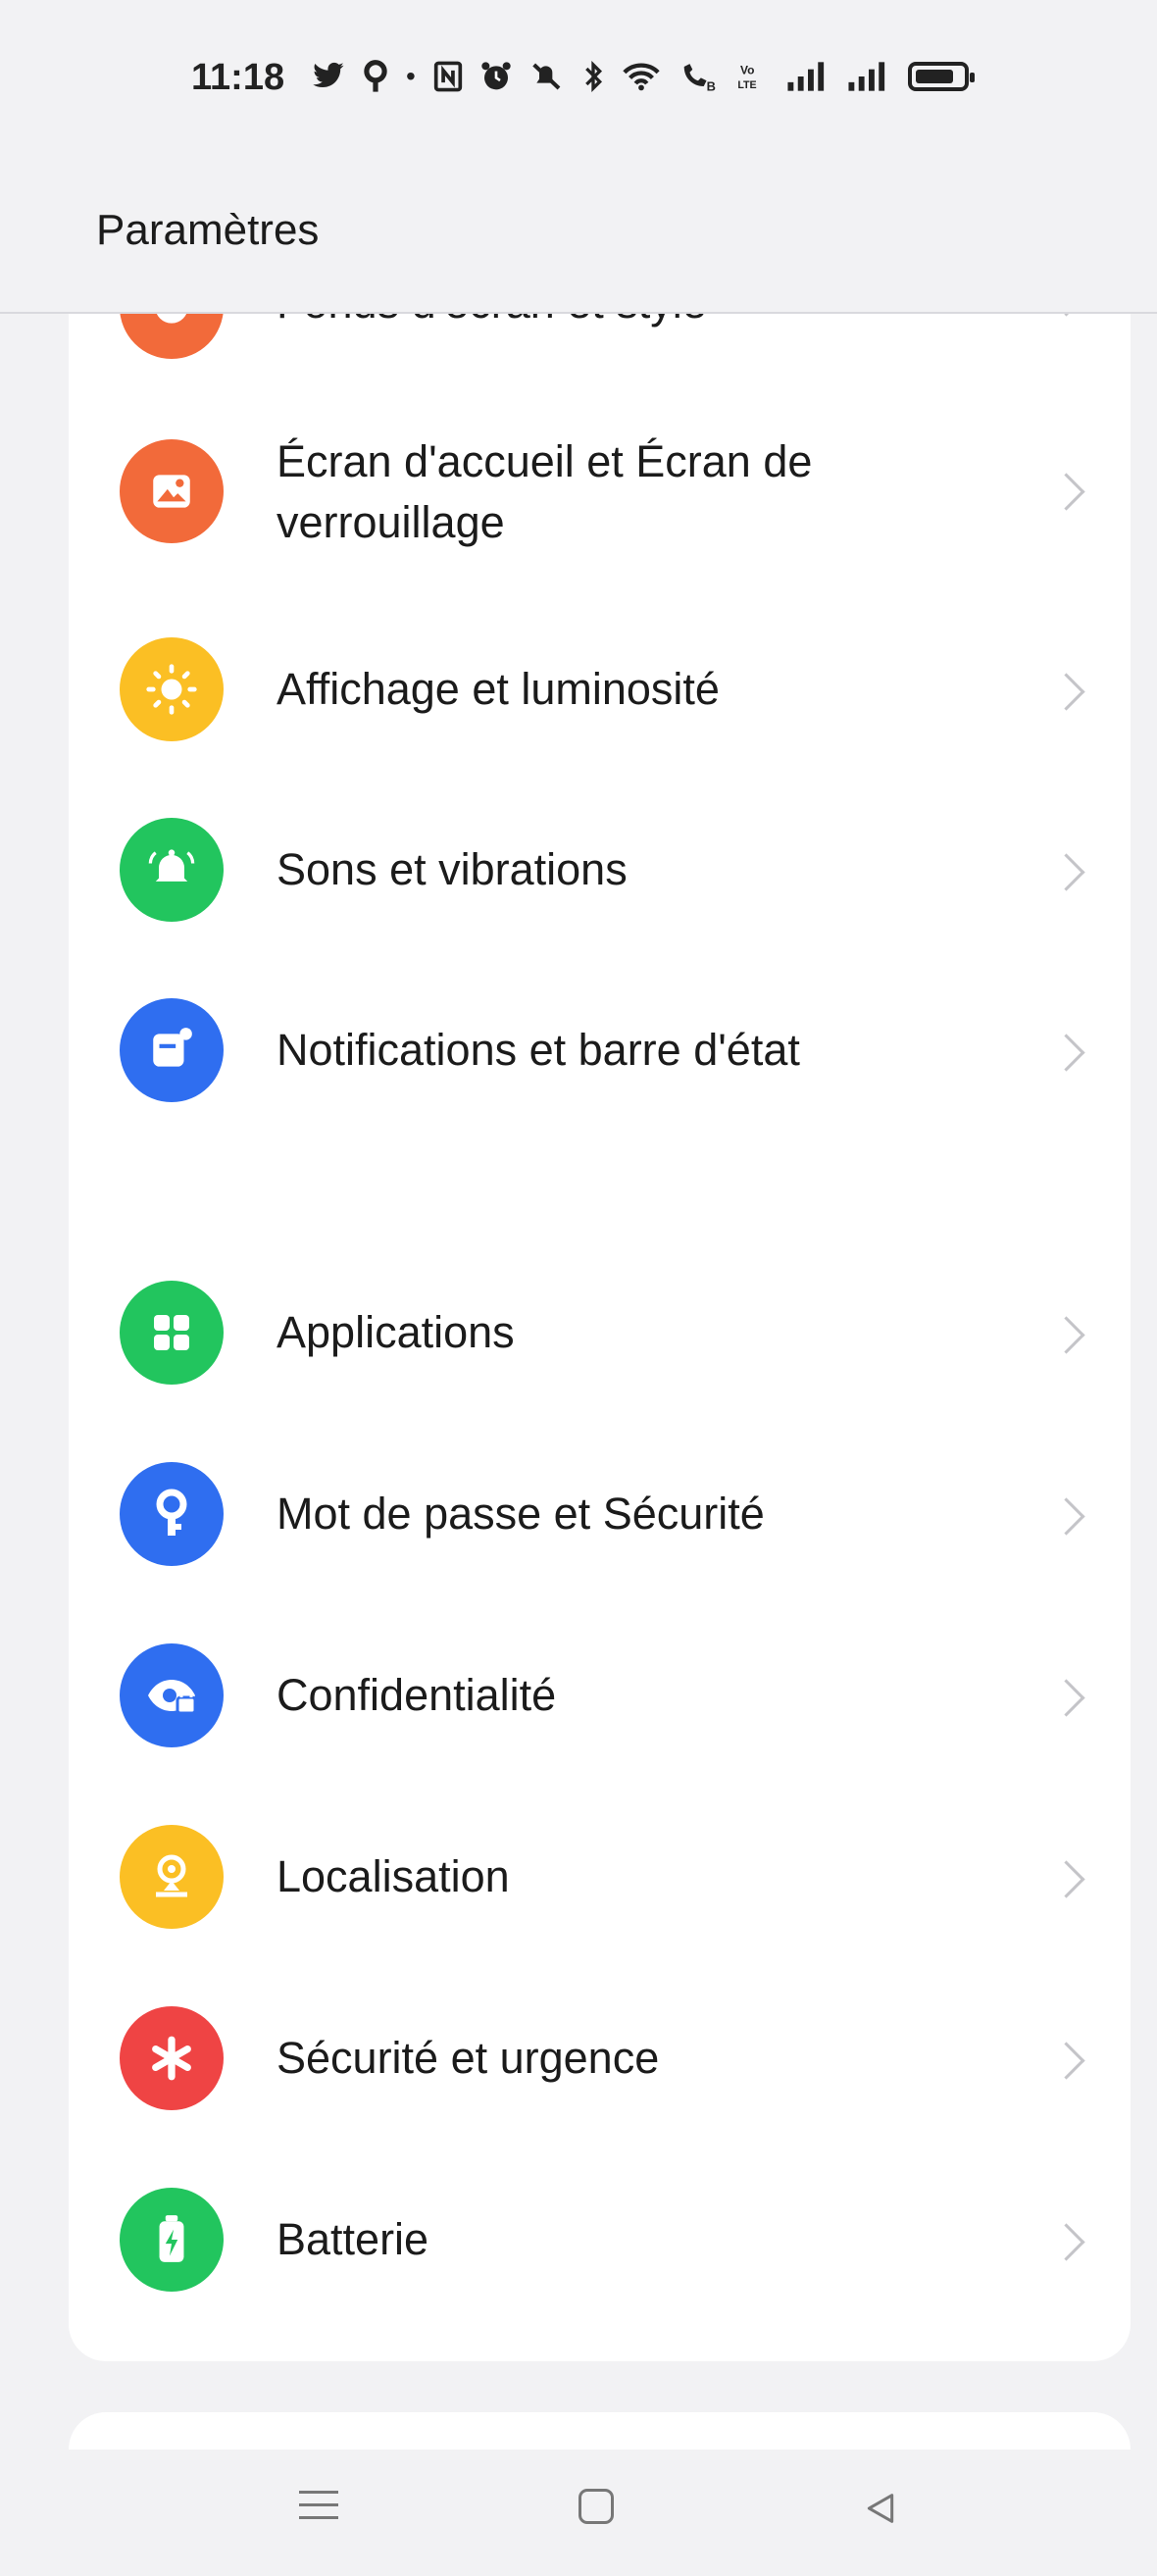 The width and height of the screenshot is (1157, 2576). What do you see at coordinates (545, 461) in the screenshot?
I see `label-line-1: Écran d'accueil et Écran de` at bounding box center [545, 461].